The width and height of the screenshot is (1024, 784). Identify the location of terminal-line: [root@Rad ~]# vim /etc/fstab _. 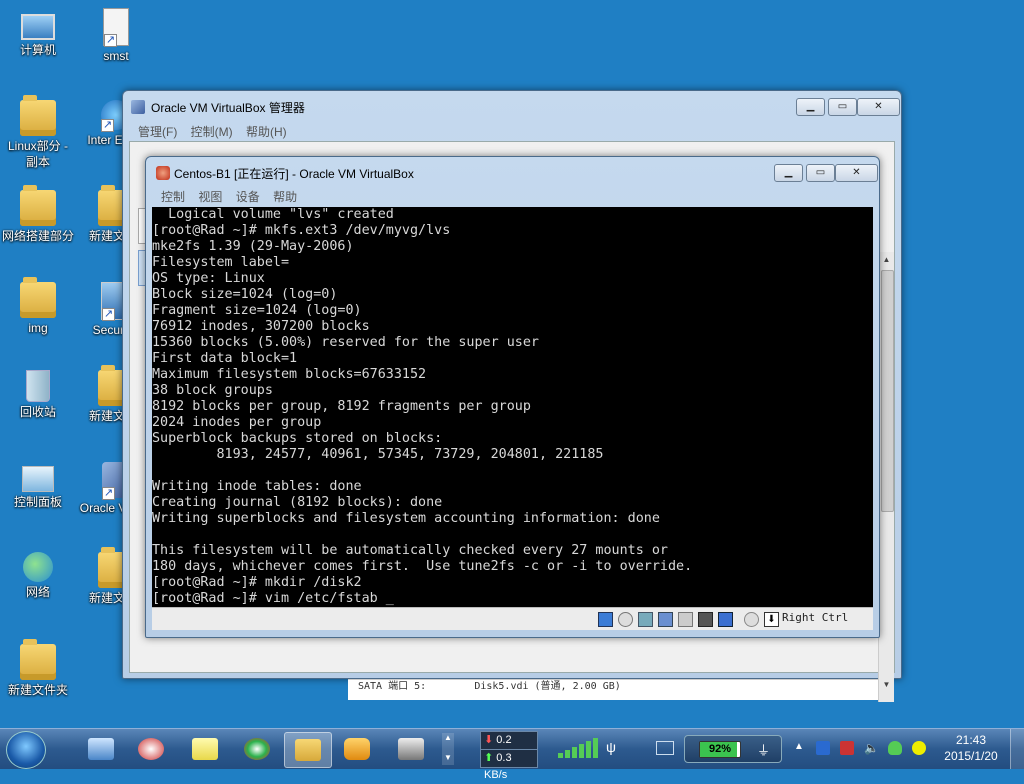
(273, 598).